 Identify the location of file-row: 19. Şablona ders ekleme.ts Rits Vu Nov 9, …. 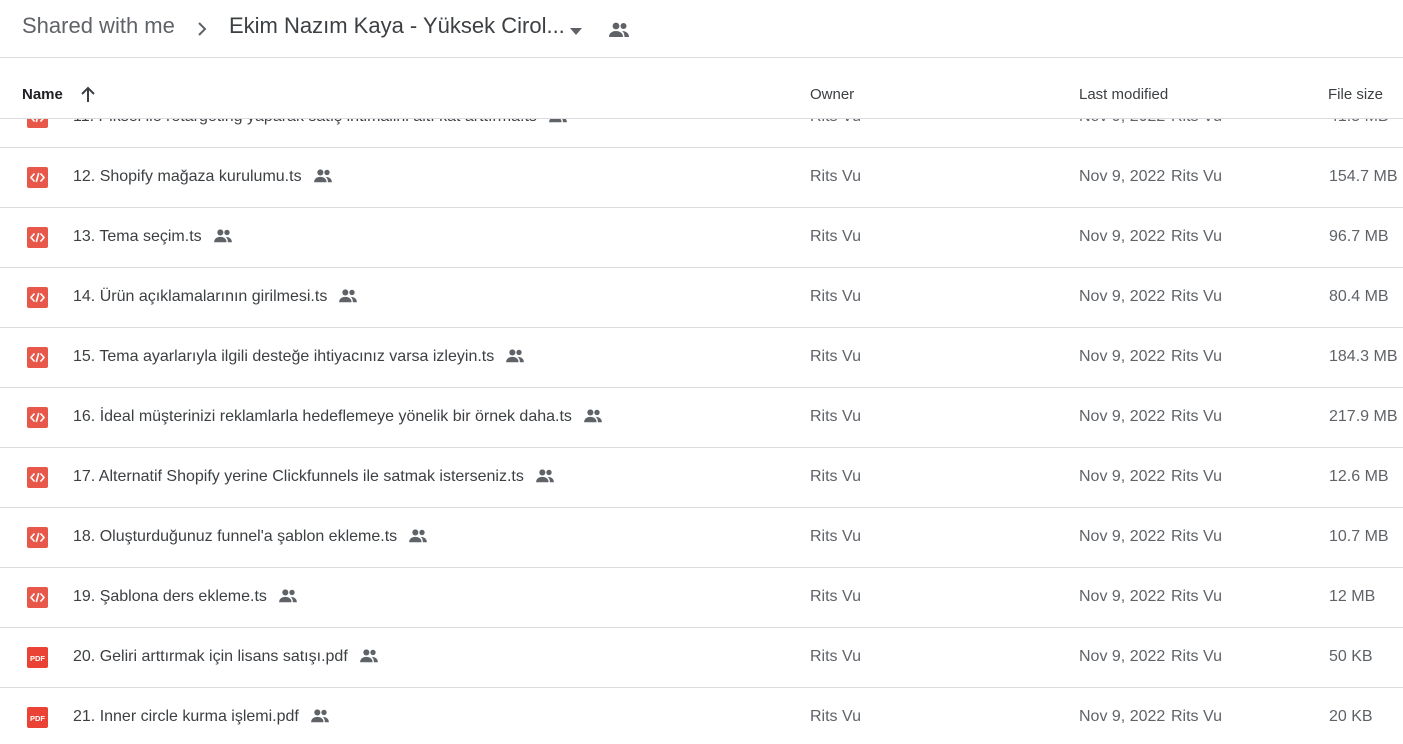
(701, 598).